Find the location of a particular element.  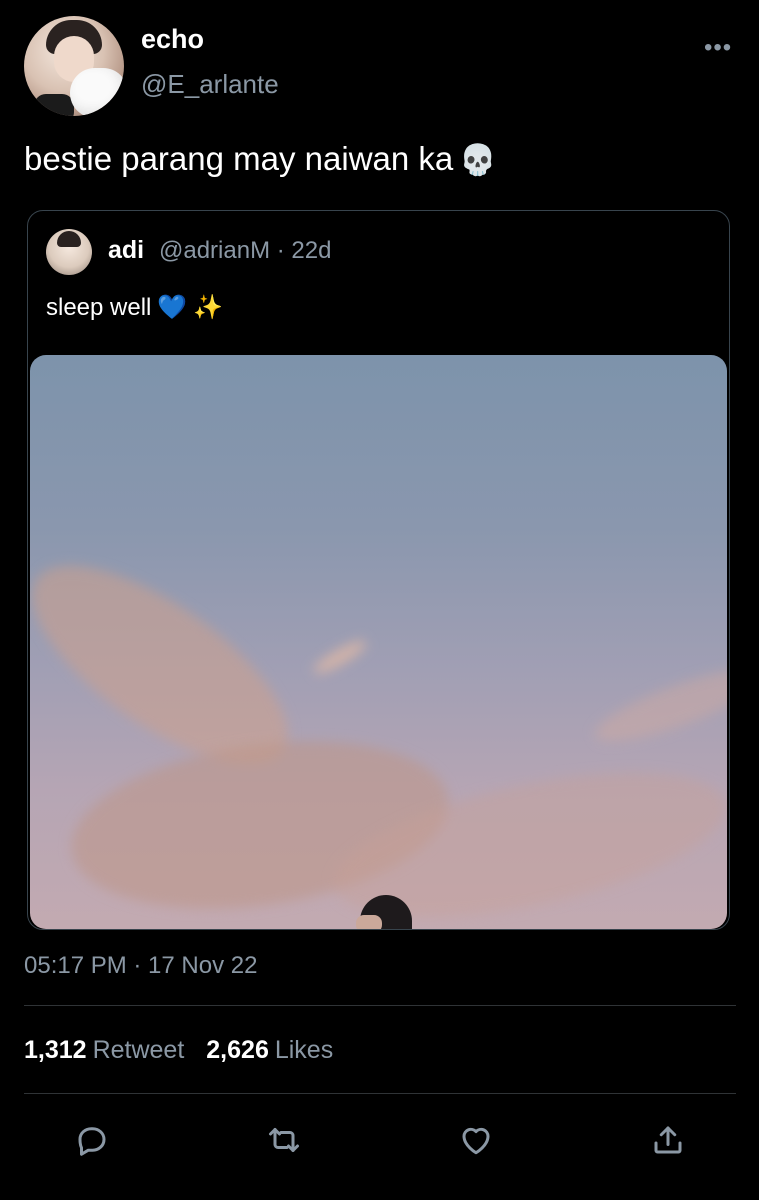

tweet-text: bestie parang may naiwan ka 💀 is located at coordinates (260, 159).